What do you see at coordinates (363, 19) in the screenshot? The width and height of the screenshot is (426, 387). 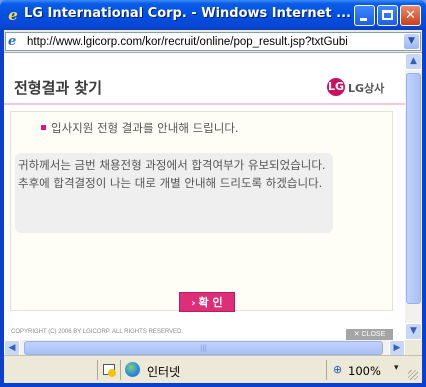 I see `minimize-icon` at bounding box center [363, 19].